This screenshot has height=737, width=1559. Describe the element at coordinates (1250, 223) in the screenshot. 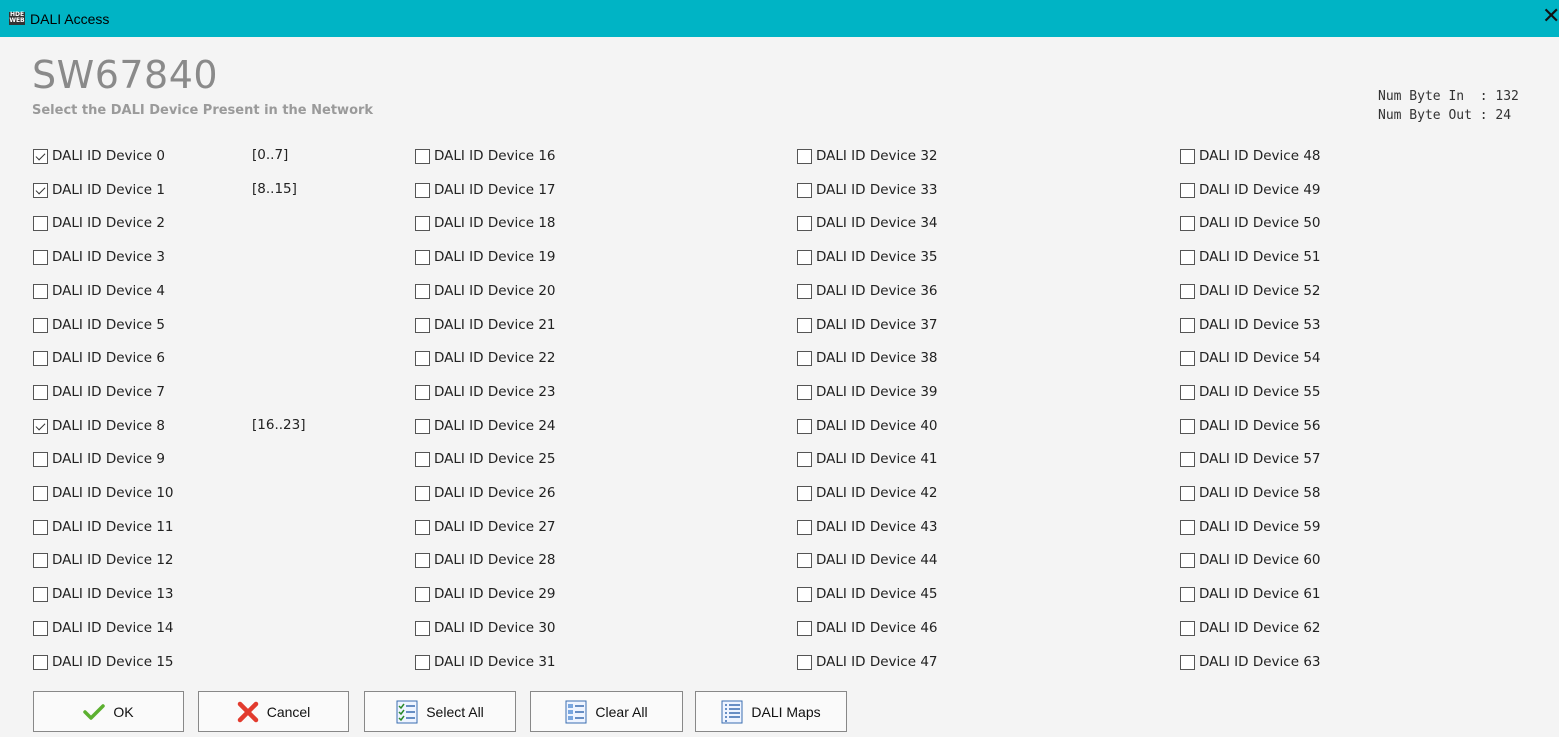

I see `device-checkbox-50: DALI ID Device 50` at that location.